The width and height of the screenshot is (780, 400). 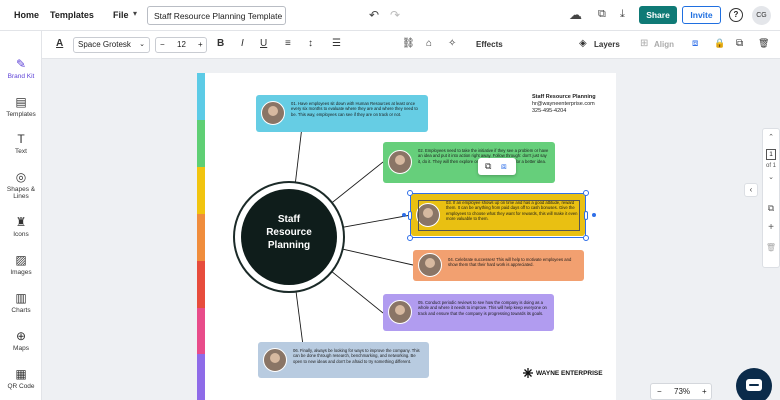 What do you see at coordinates (489, 44) in the screenshot?
I see `effects-button: Effects` at bounding box center [489, 44].